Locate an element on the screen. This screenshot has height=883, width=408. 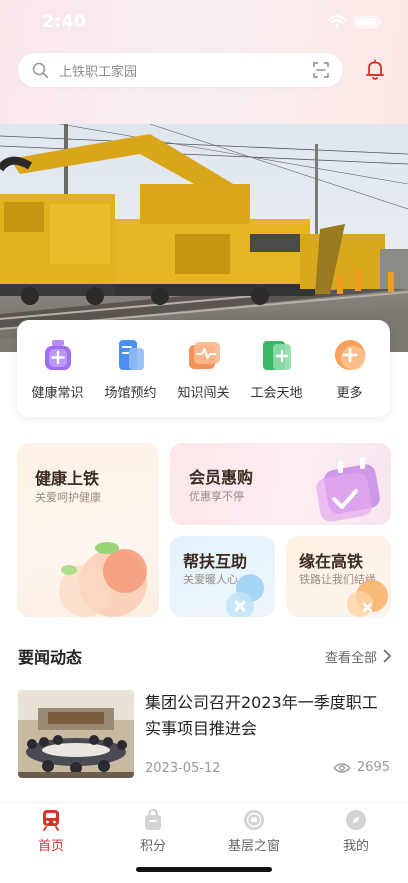
quick-item-label: 更多 is located at coordinates (349, 393).